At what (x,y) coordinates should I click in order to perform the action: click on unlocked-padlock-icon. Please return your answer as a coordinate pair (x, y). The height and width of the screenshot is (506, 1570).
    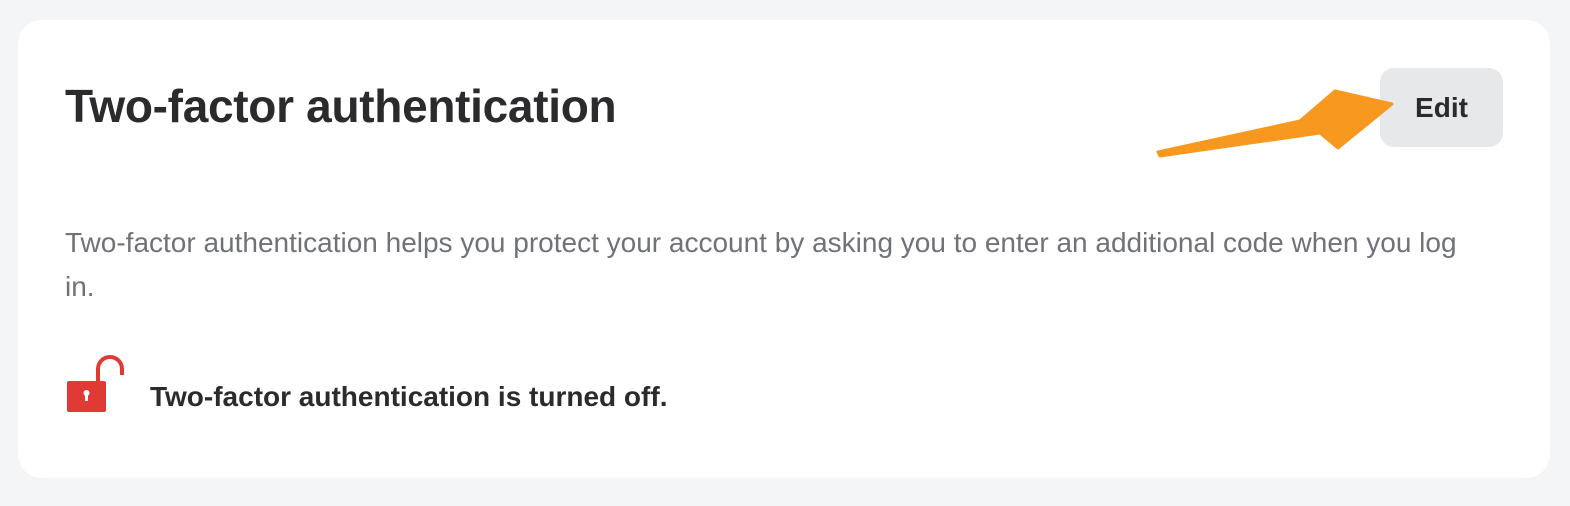
    Looking at the image, I should click on (95, 383).